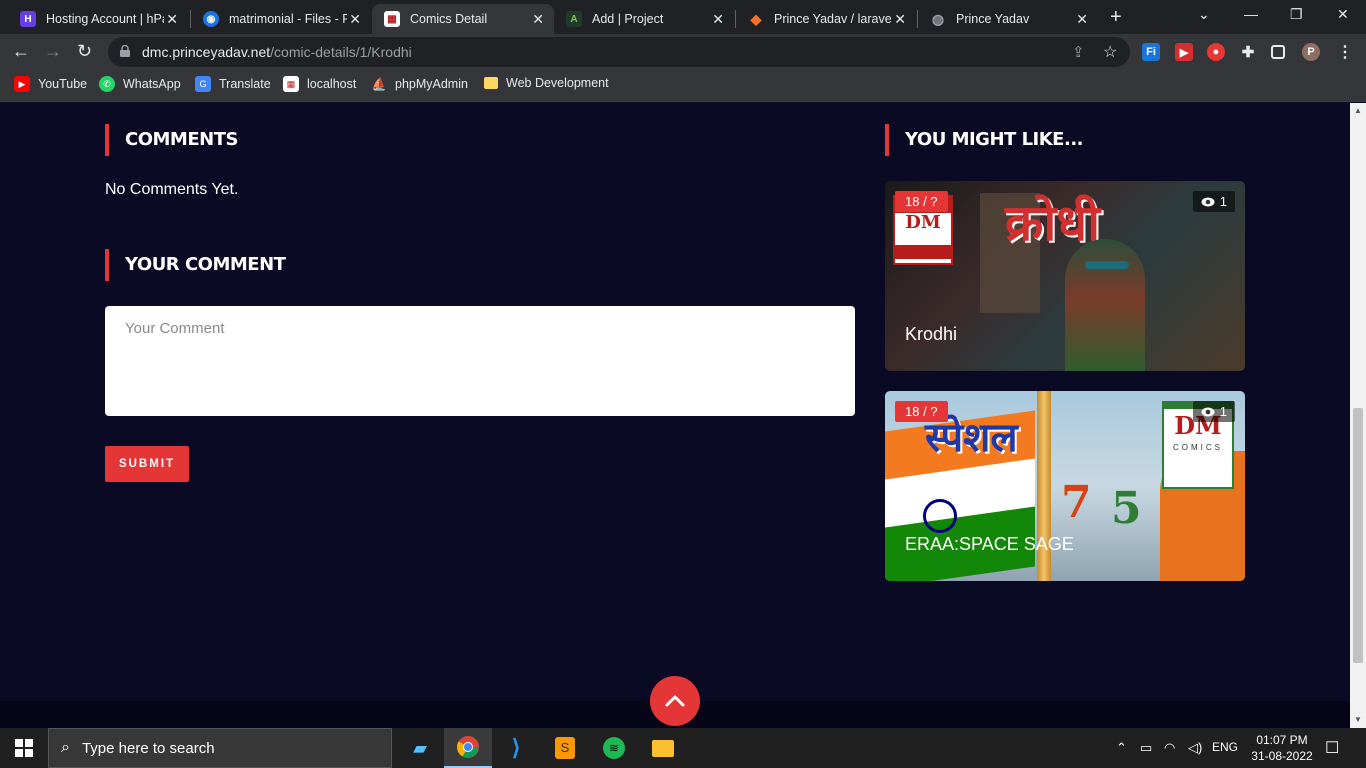  What do you see at coordinates (1282, 740) in the screenshot?
I see `clock-time: 01:07 PM` at bounding box center [1282, 740].